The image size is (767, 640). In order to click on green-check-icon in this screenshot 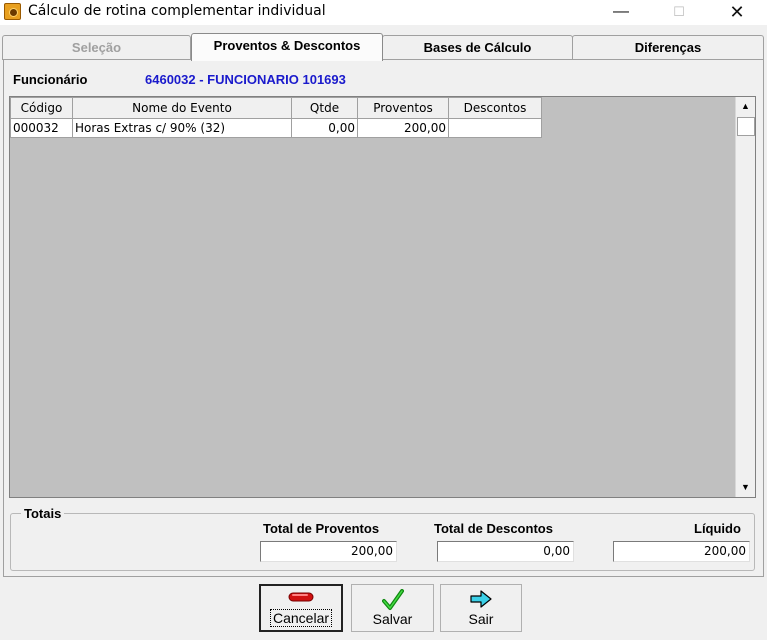, I will do `click(392, 599)`.